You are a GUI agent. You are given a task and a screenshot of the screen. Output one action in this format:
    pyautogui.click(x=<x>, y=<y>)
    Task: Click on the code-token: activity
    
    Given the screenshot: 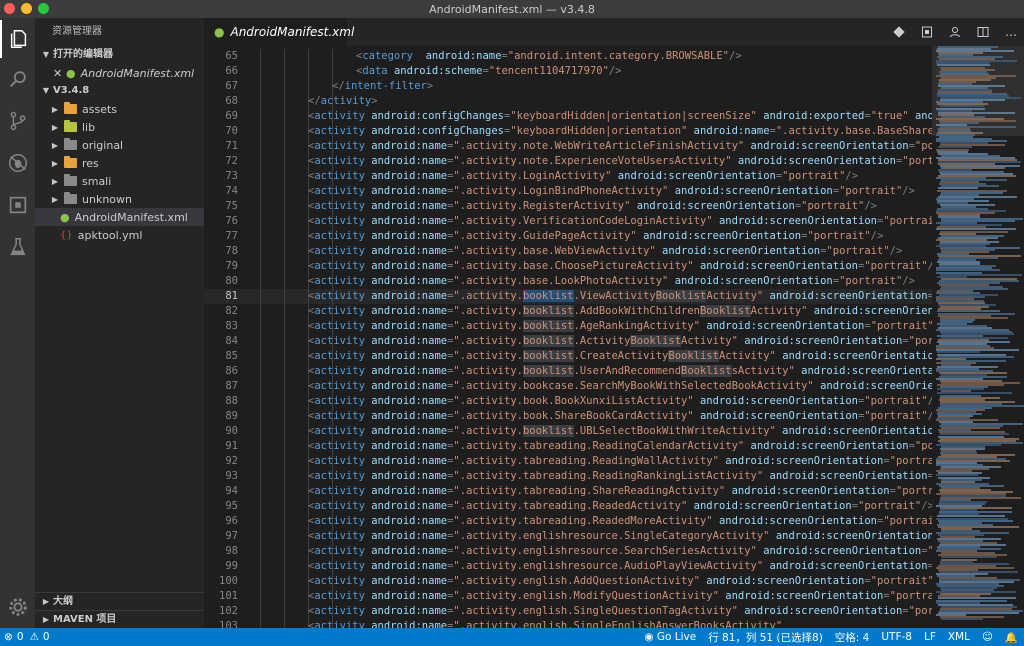 What is the action you would take?
    pyautogui.click(x=339, y=281)
    